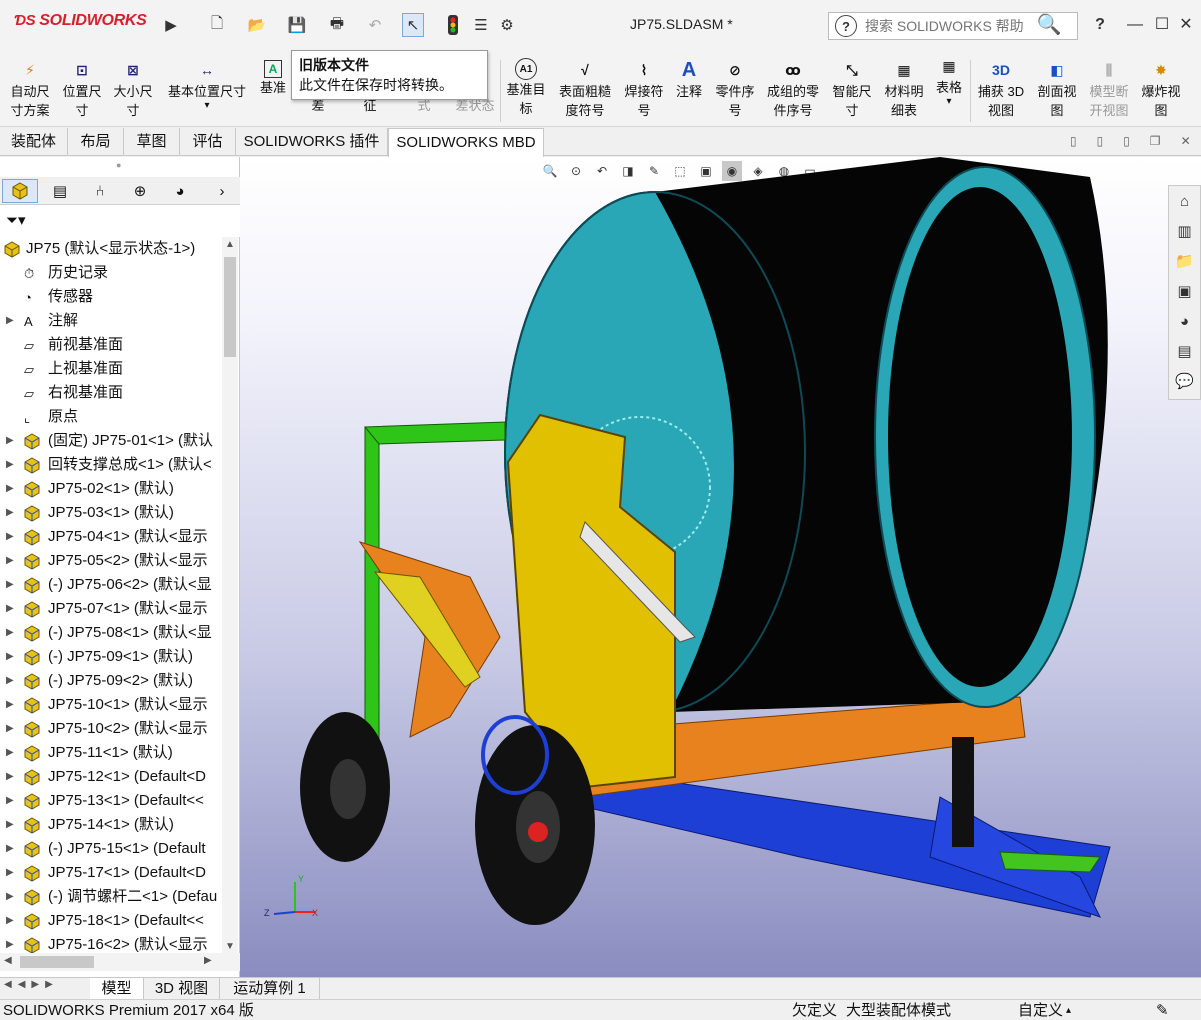 This screenshot has width=1201, height=1020. Describe the element at coordinates (1161, 89) in the screenshot. I see `exploded-view-button: ✸ 爆炸视 图` at that location.